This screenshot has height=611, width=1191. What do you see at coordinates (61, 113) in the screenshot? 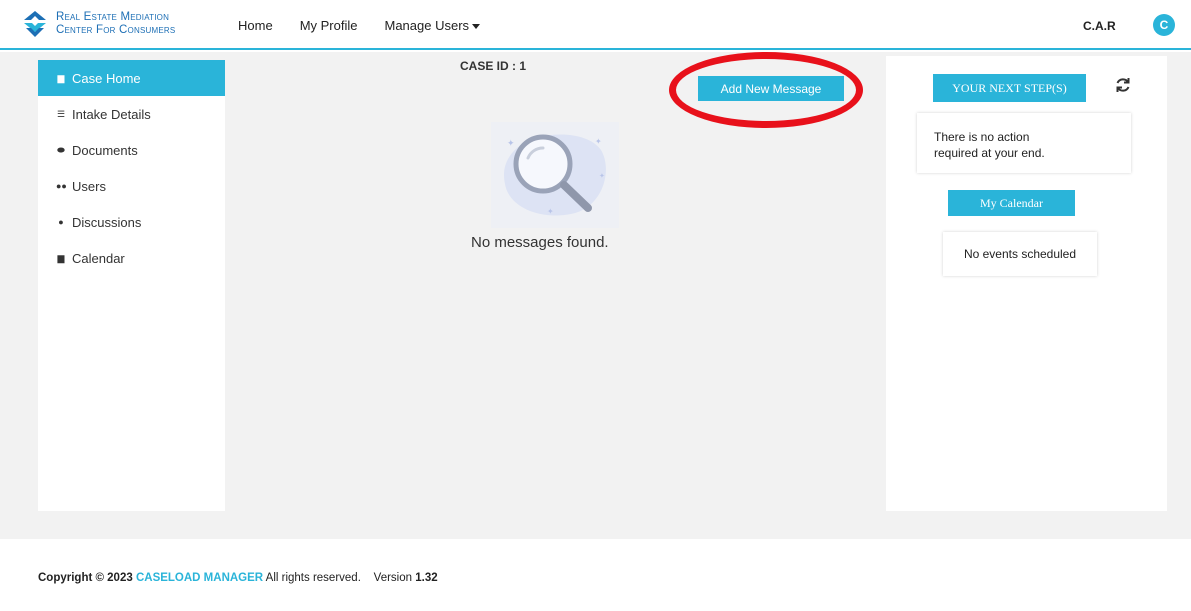
I see `list-icon: ☰` at bounding box center [61, 113].